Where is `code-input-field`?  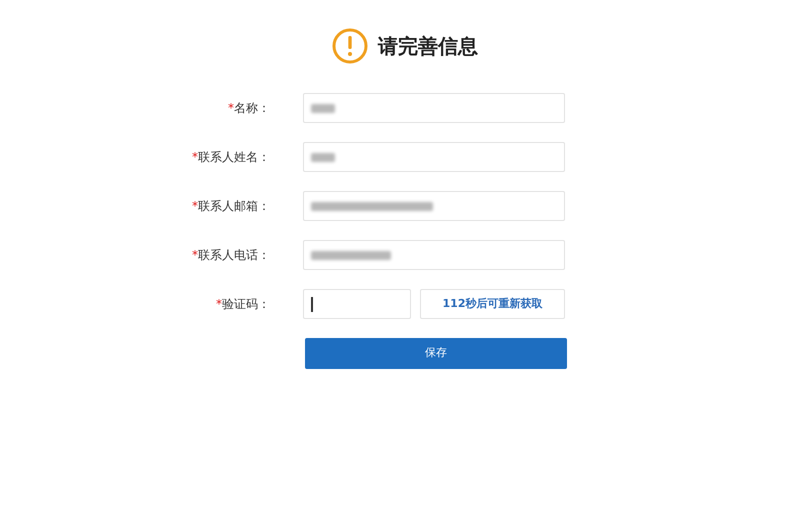 code-input-field is located at coordinates (357, 304).